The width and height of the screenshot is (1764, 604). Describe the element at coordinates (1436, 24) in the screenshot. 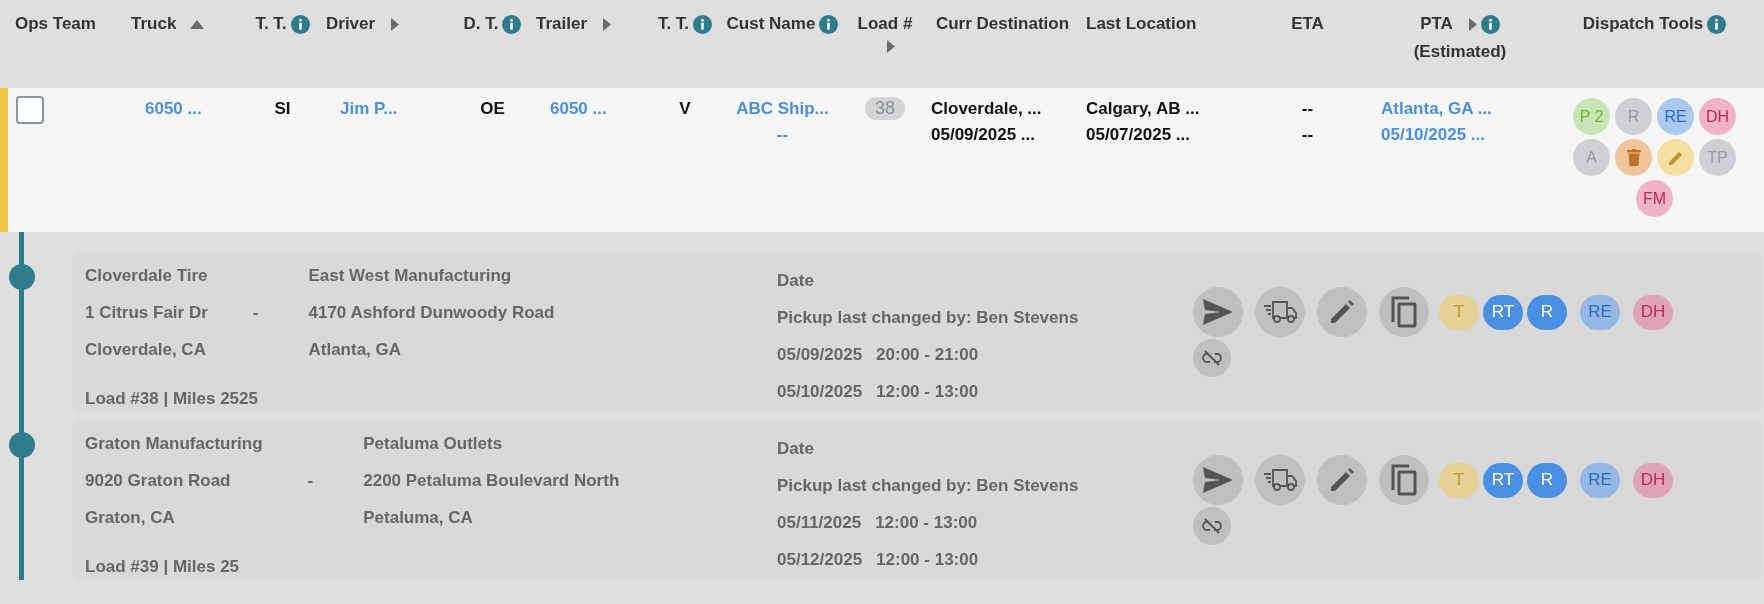

I see `column-header: PTA` at that location.